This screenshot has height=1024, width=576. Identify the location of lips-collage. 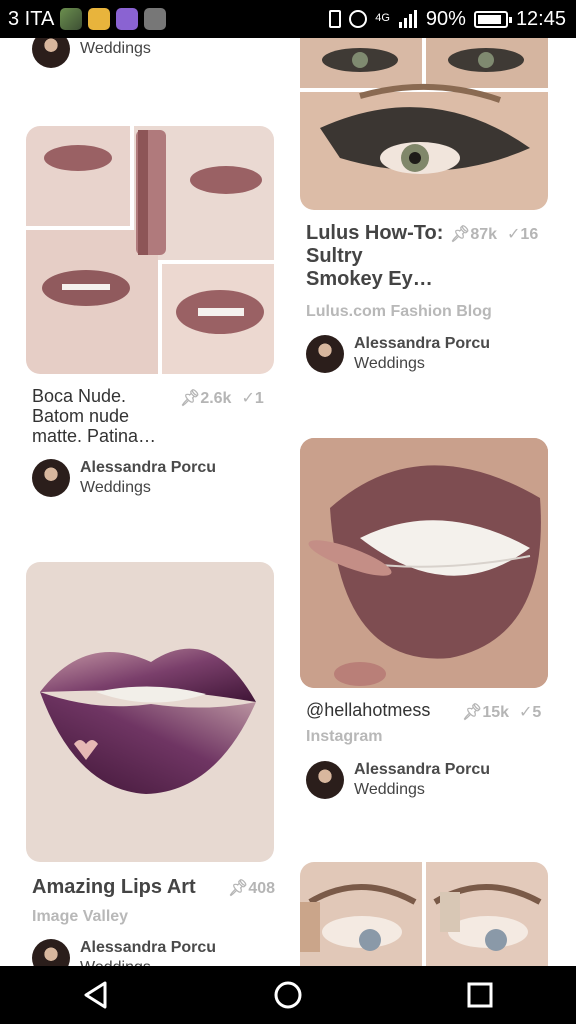
(150, 250).